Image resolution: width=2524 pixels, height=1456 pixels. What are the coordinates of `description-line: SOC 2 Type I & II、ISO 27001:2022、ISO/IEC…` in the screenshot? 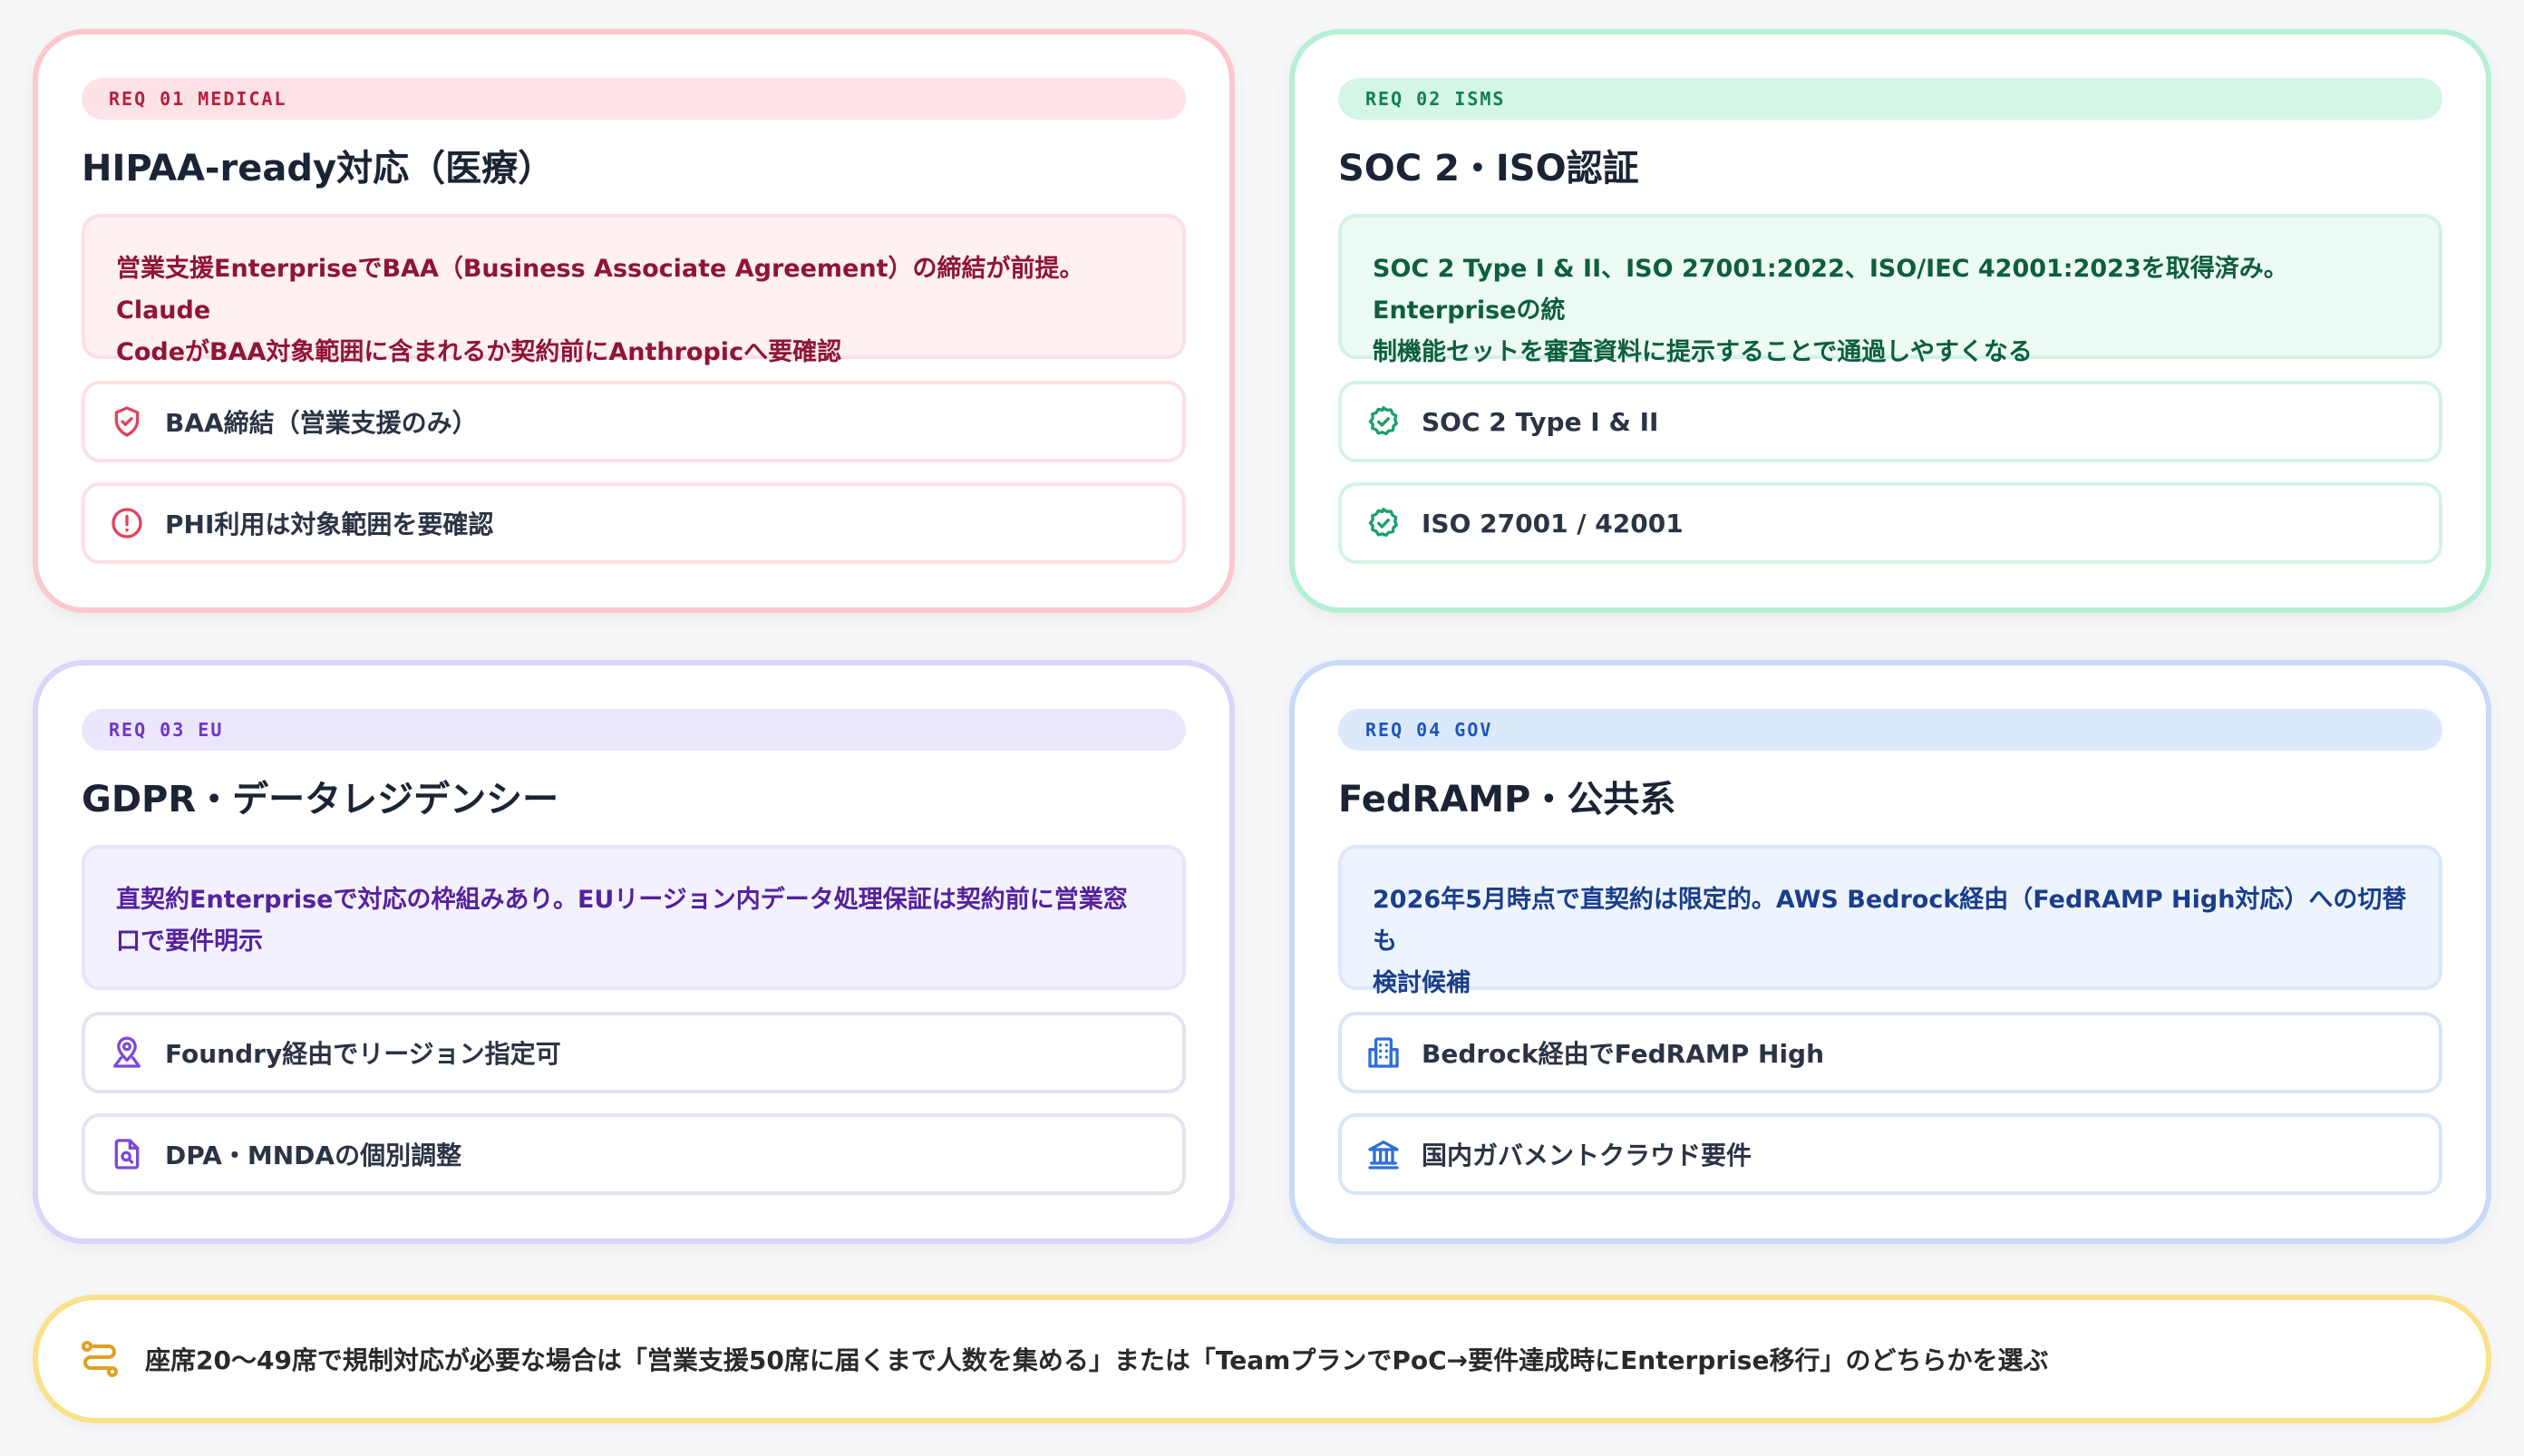 It's located at (1831, 290).